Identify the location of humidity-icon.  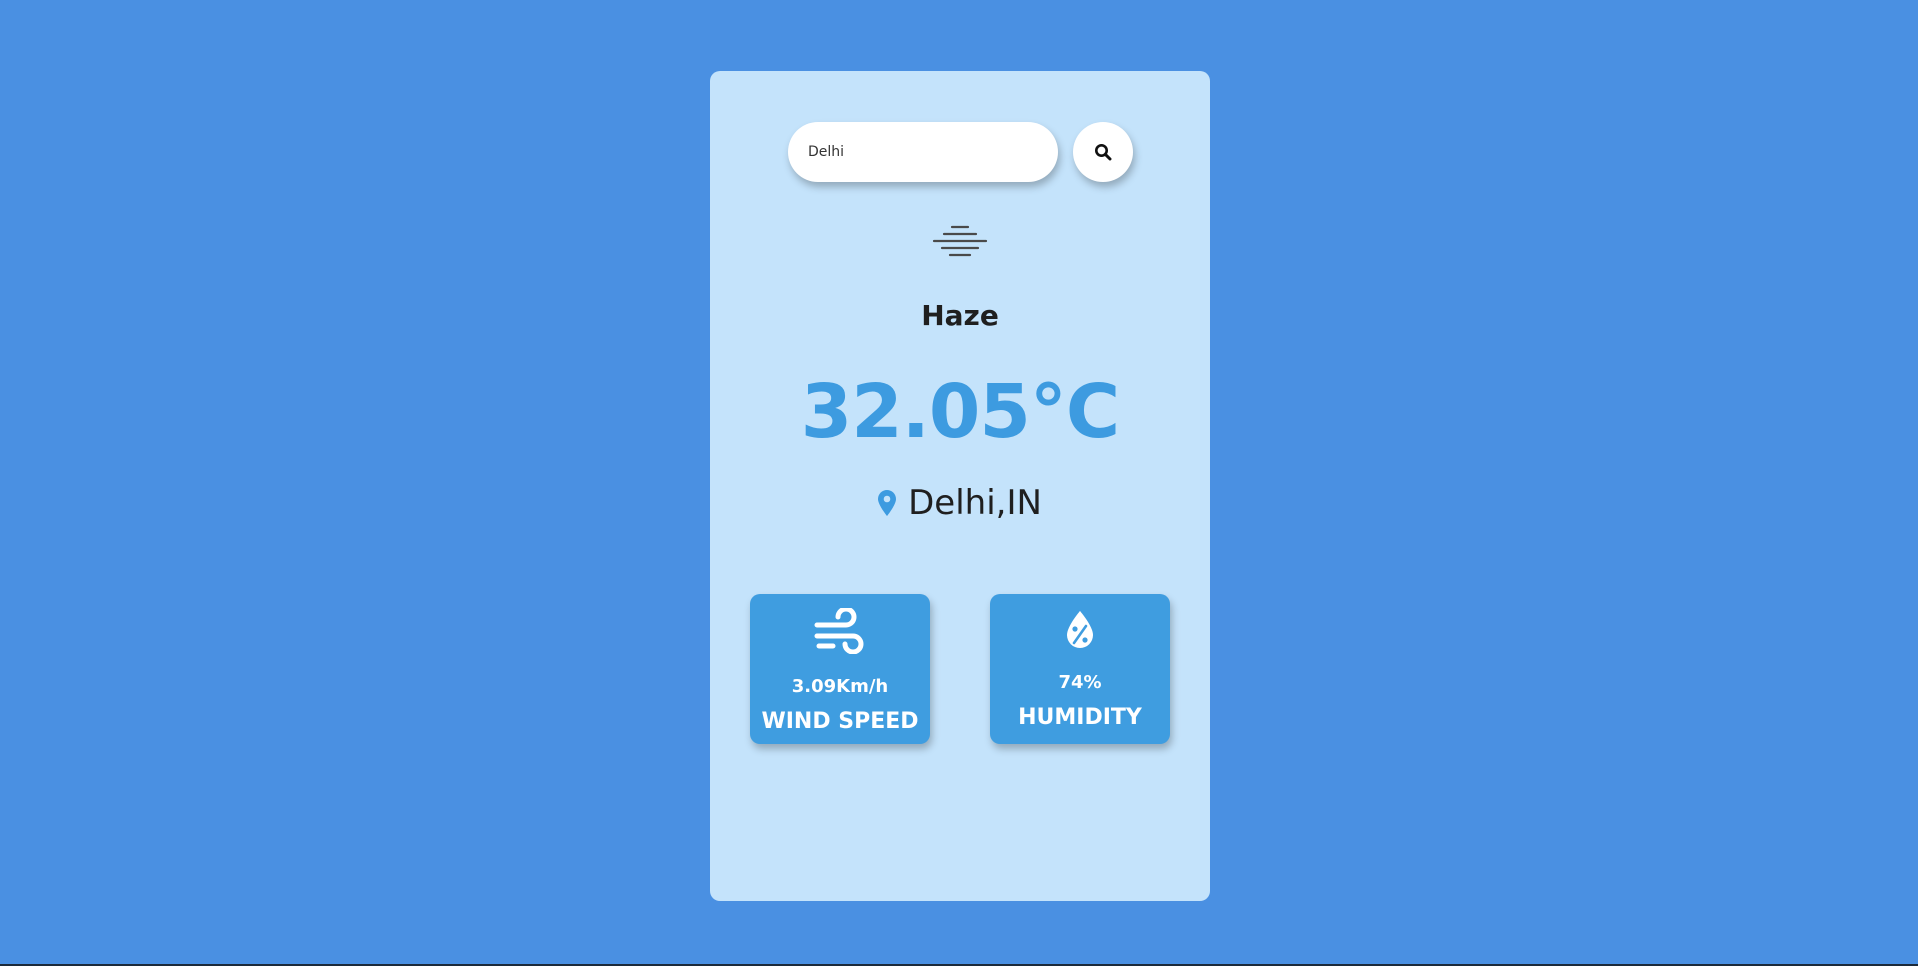
(1080, 629).